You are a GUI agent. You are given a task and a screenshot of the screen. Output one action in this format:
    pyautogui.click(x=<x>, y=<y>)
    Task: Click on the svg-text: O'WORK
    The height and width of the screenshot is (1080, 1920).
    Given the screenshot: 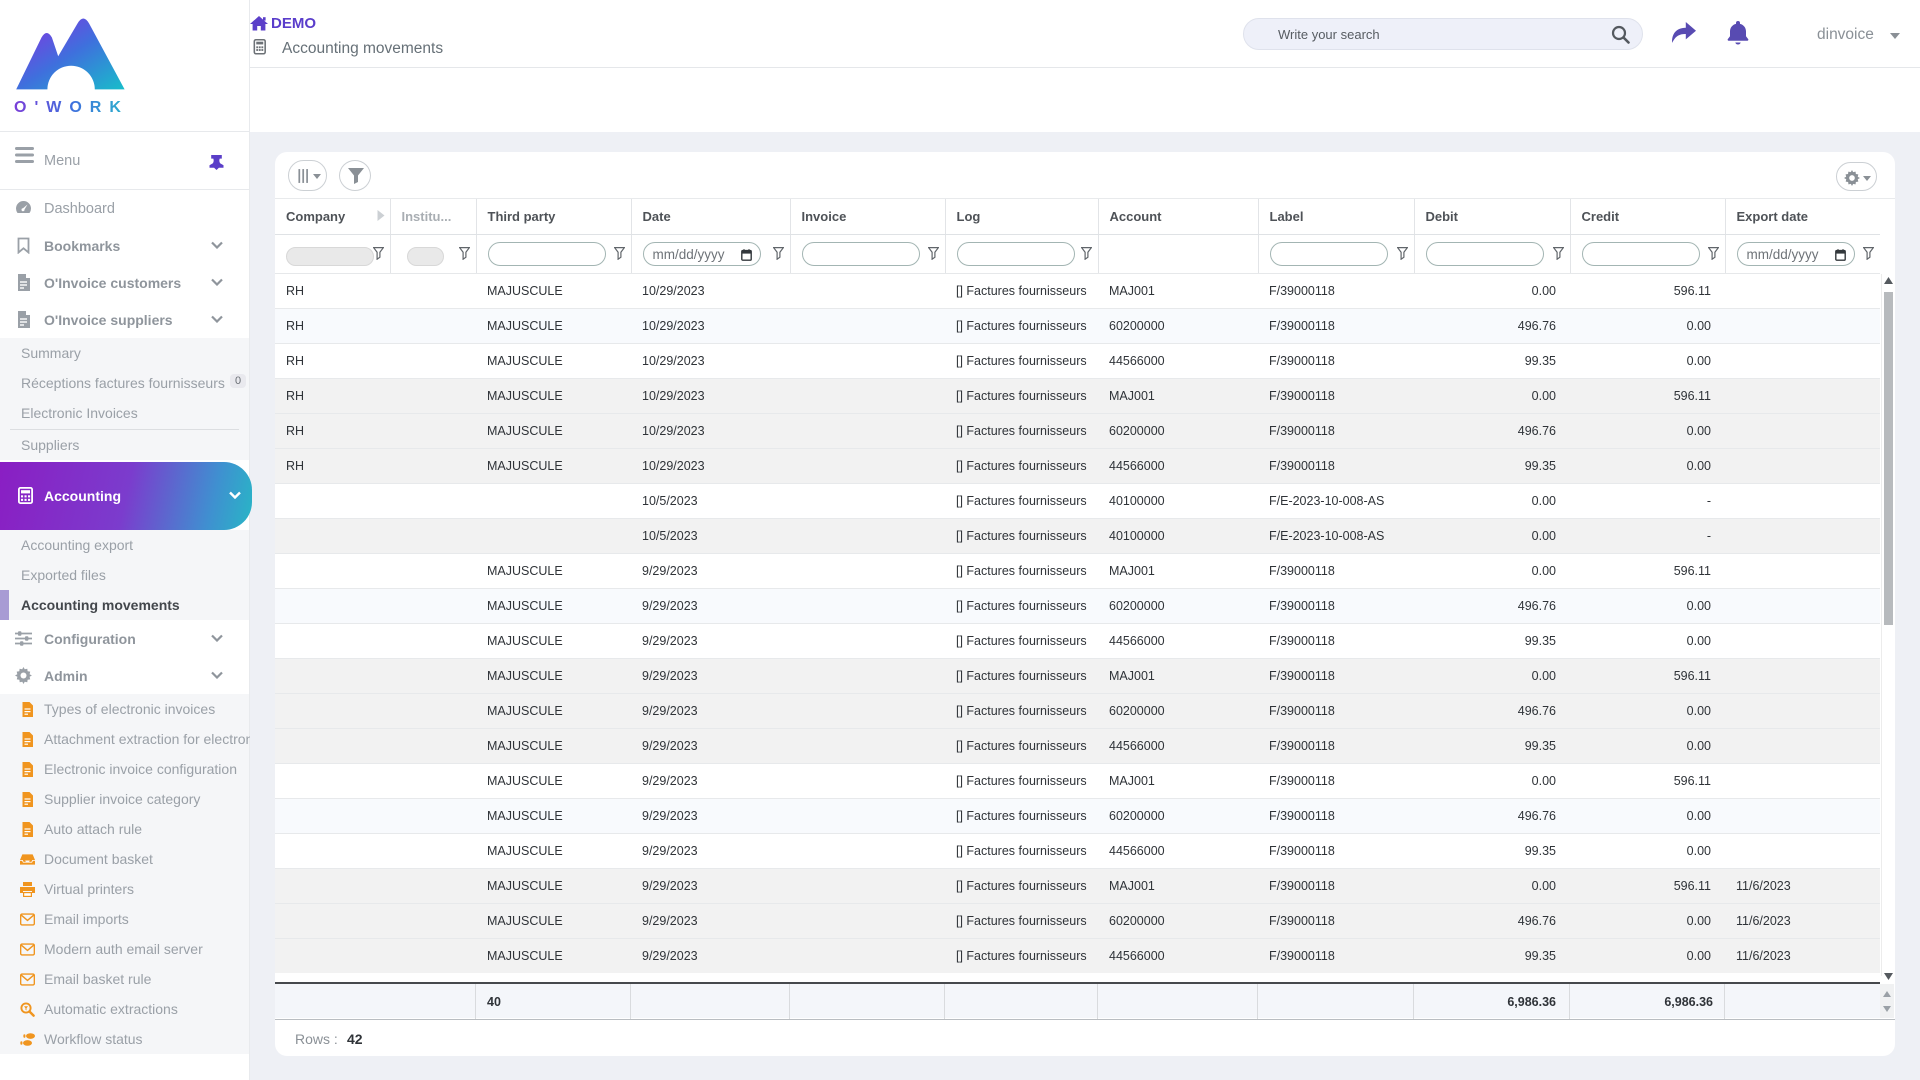 What is the action you would take?
    pyautogui.click(x=71, y=107)
    